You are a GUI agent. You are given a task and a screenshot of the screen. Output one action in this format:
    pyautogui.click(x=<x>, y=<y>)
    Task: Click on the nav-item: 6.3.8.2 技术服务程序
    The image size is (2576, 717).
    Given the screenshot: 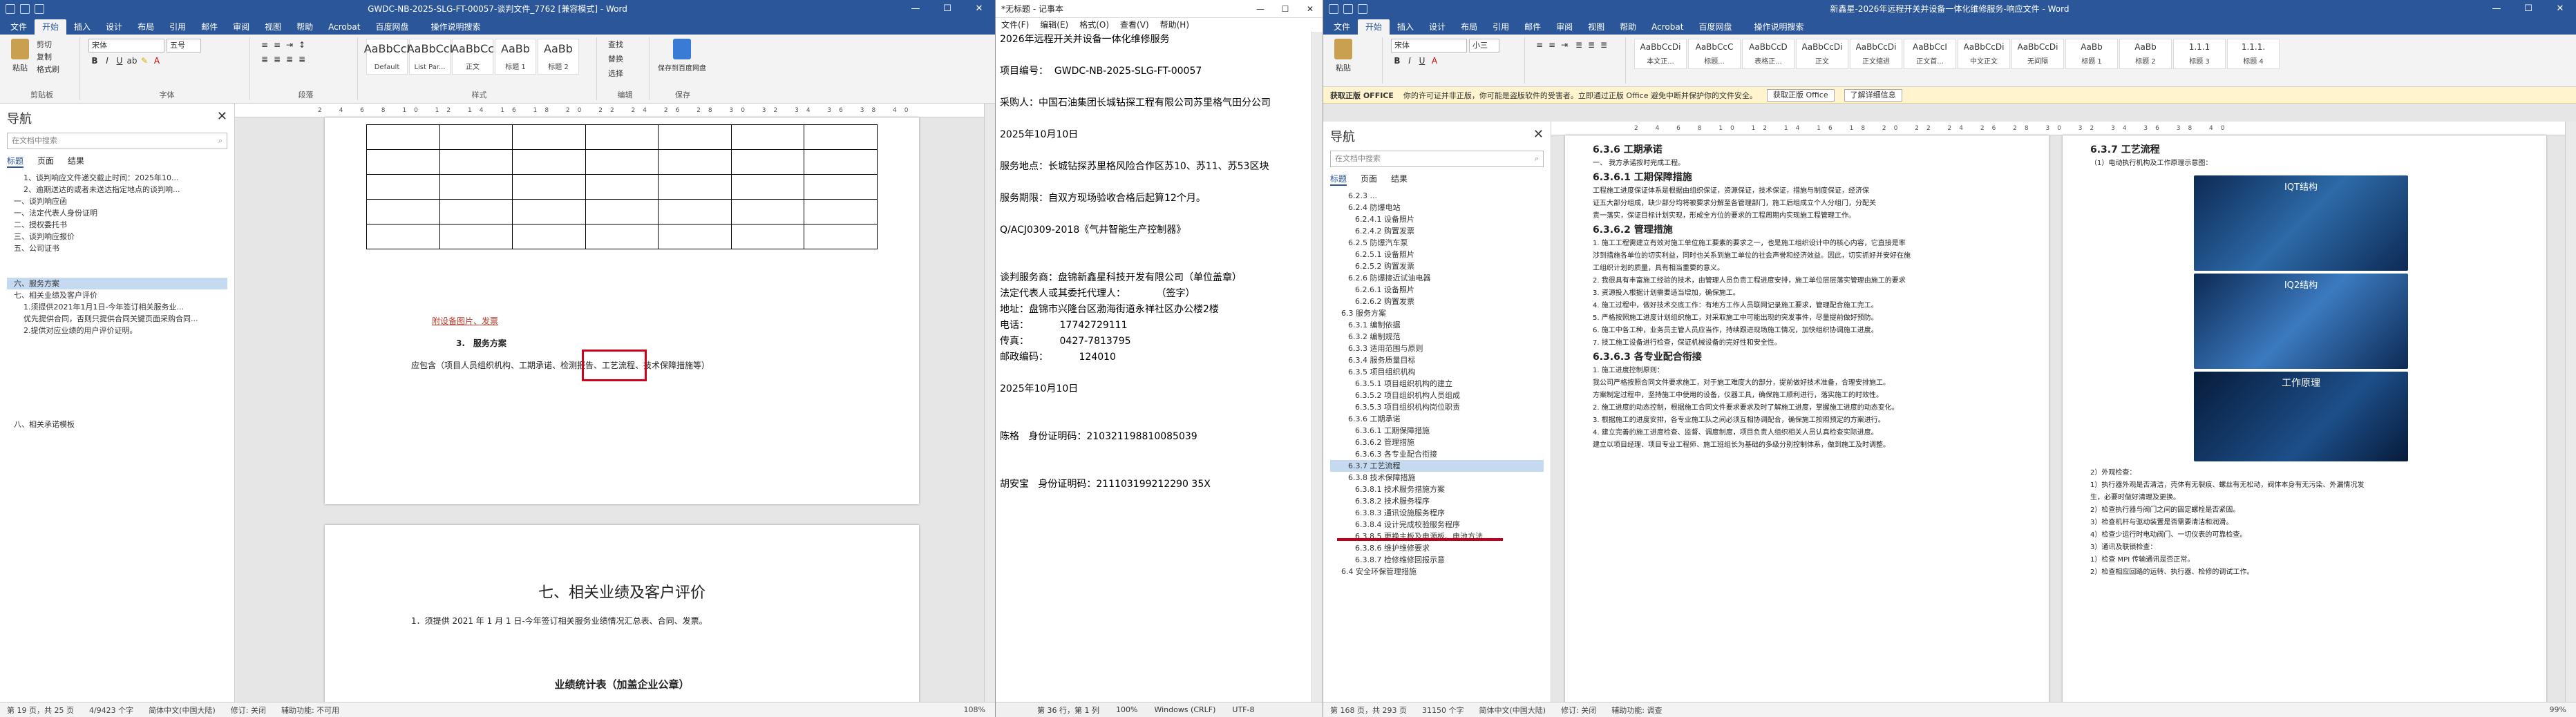 What is the action you would take?
    pyautogui.click(x=1437, y=501)
    